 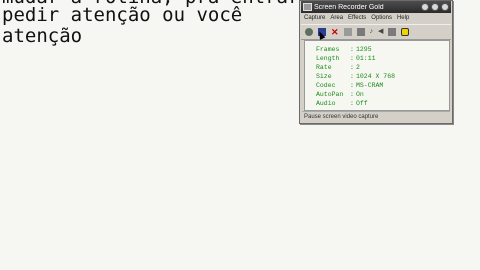 What do you see at coordinates (328, 58) in the screenshot?
I see `info-label: Length` at bounding box center [328, 58].